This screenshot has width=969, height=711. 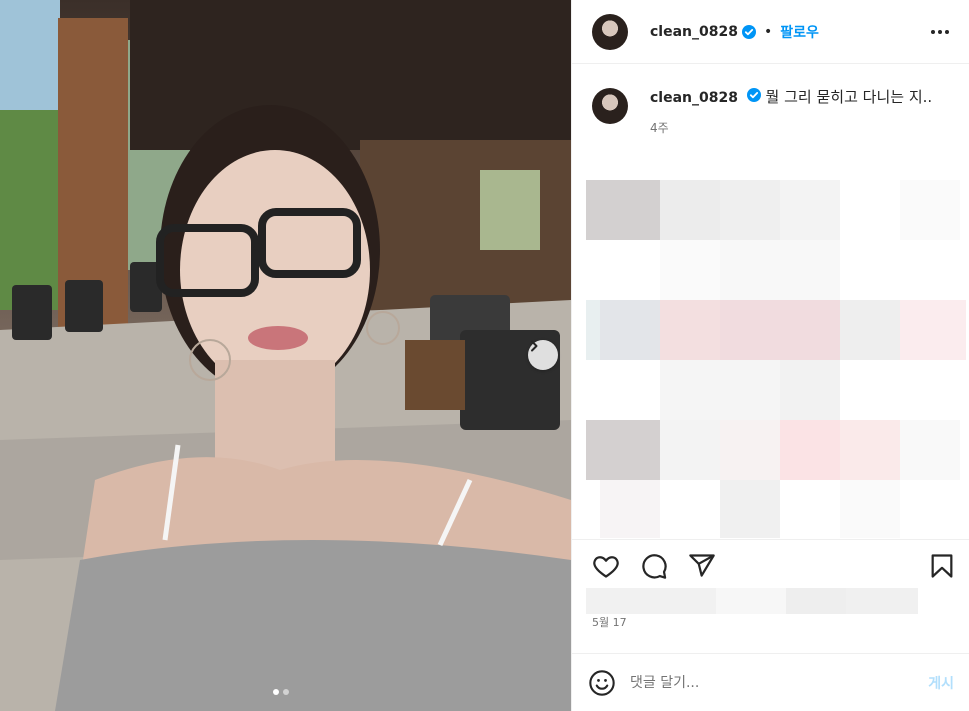 I want to click on heart-icon, so click(x=606, y=567).